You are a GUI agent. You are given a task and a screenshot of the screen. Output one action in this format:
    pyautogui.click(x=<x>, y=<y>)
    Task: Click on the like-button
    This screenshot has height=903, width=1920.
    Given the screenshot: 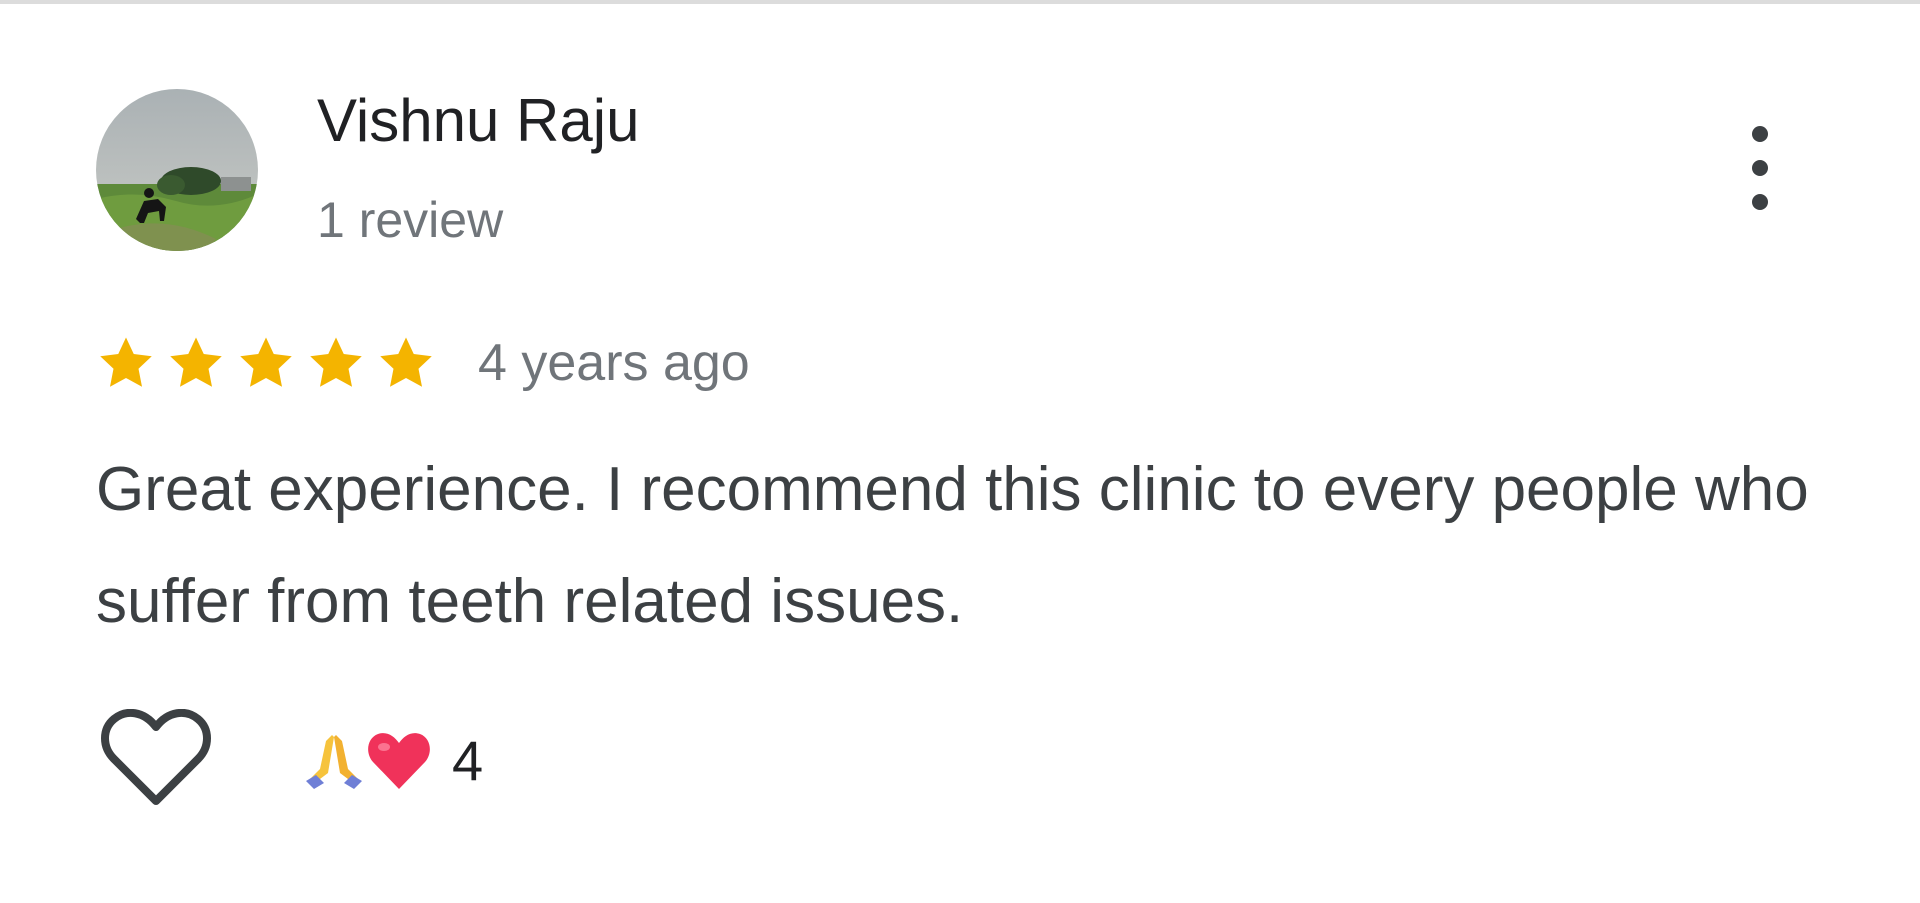 What is the action you would take?
    pyautogui.click(x=156, y=759)
    